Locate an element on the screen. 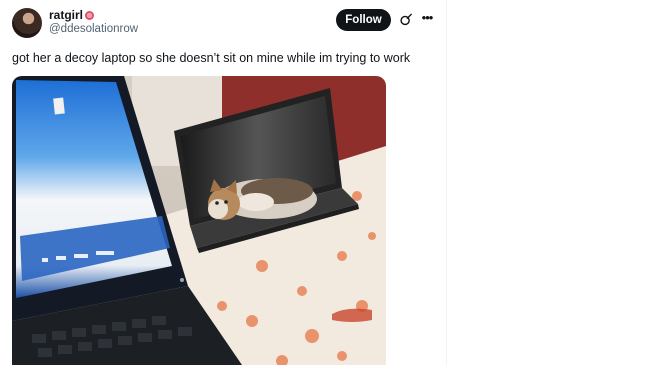  follow-button: Follow is located at coordinates (363, 20).